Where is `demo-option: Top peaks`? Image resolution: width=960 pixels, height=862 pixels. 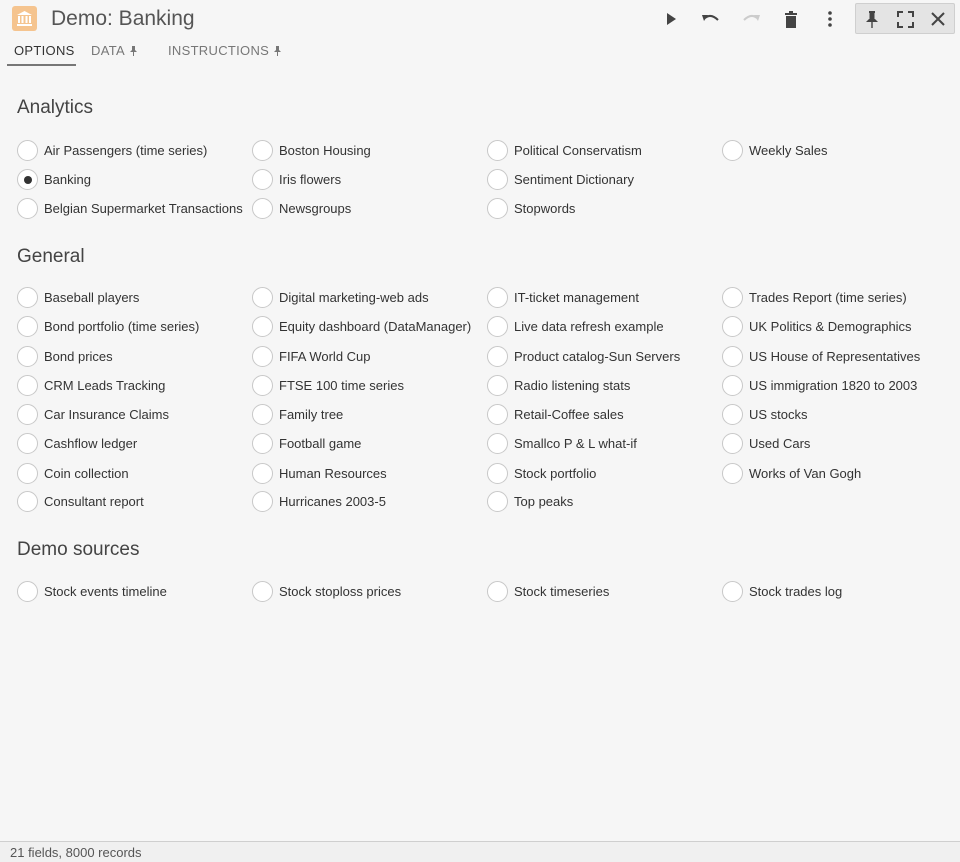 demo-option: Top peaks is located at coordinates (530, 502).